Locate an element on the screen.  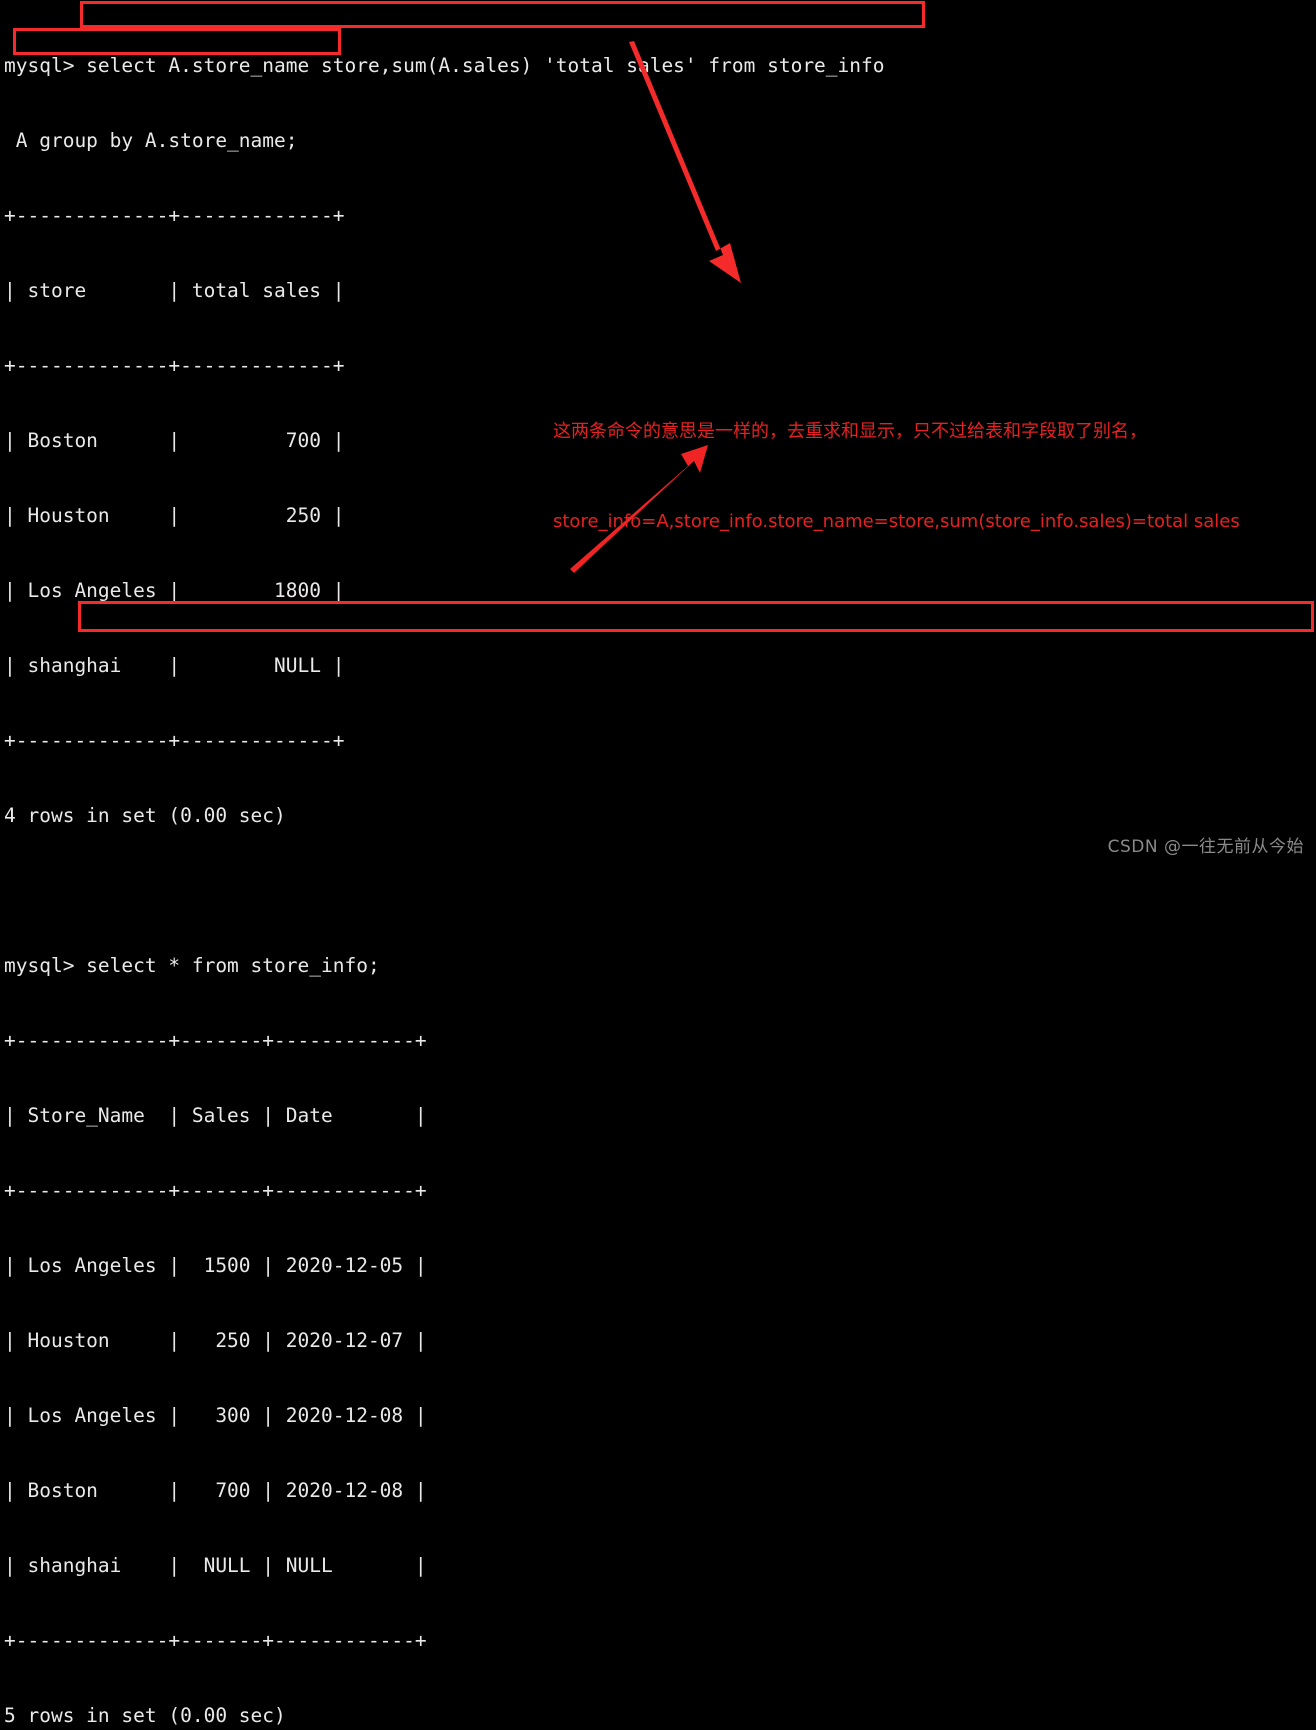
terminal-line: | shanghai | NULL | NULL | is located at coordinates (215, 1565).